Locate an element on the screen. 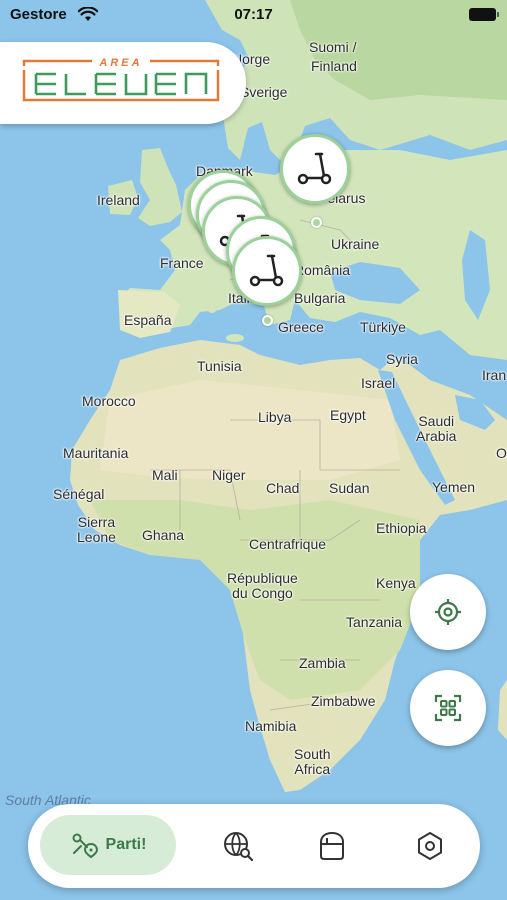 The height and width of the screenshot is (900, 507). bottom-navigation: Parti! is located at coordinates (254, 846).